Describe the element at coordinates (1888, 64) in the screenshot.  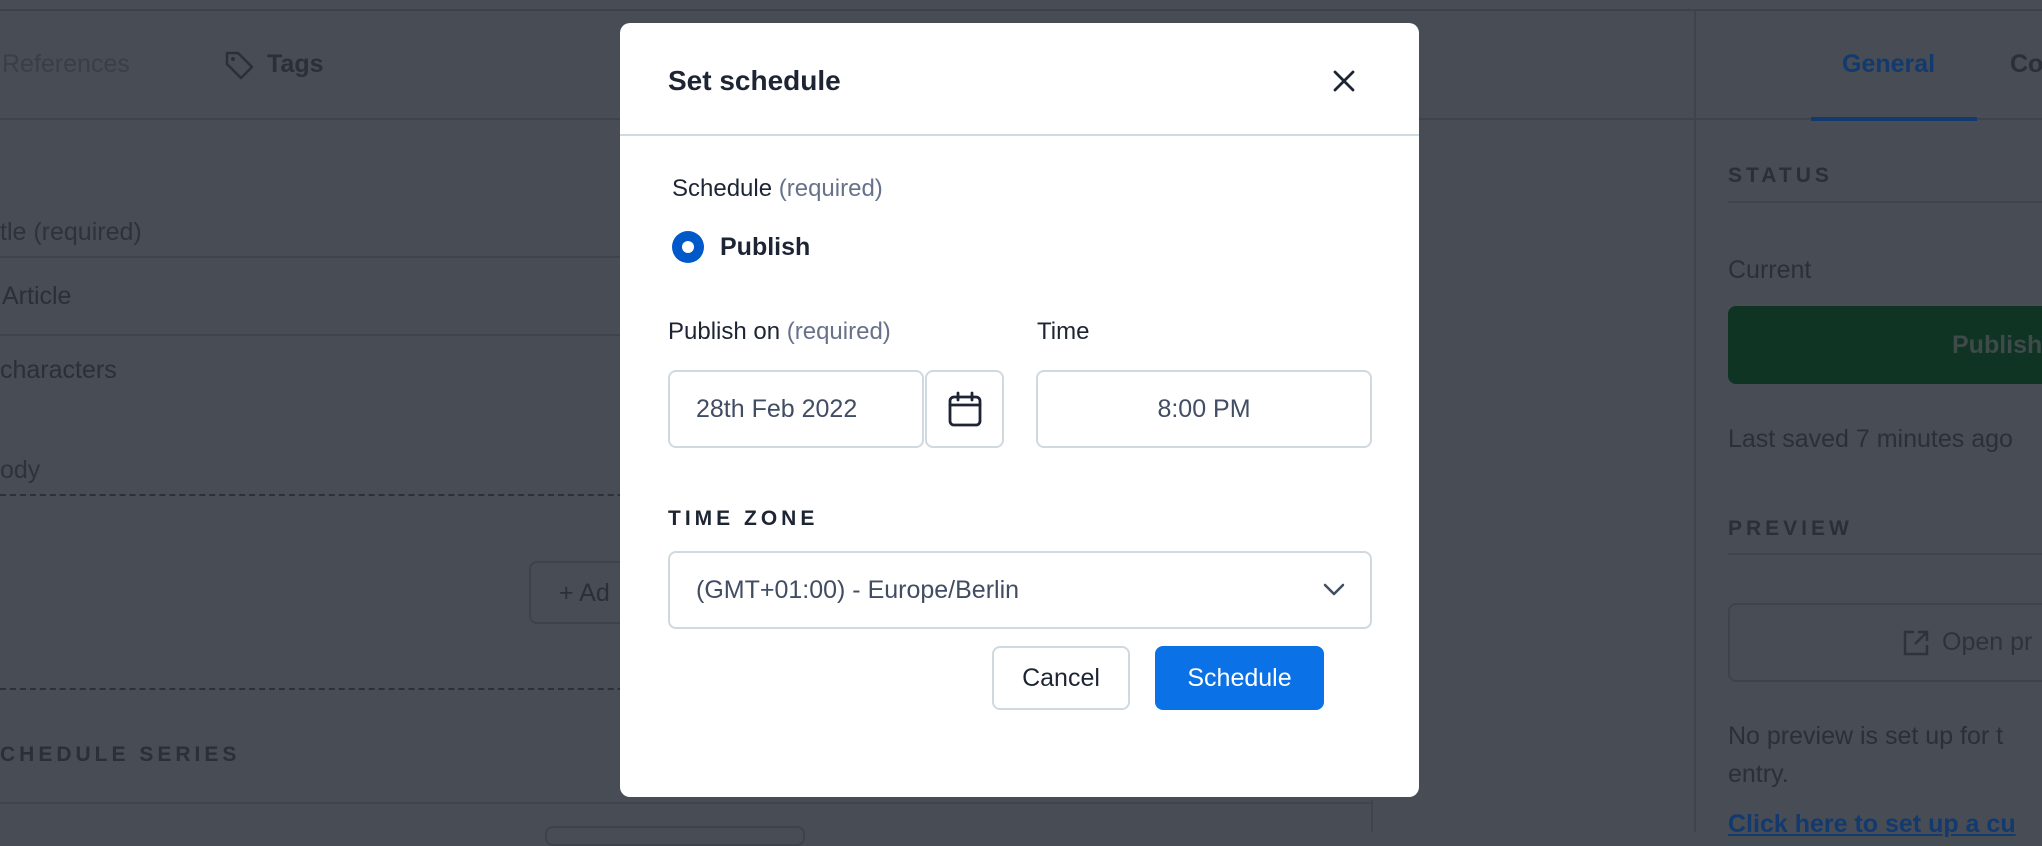
I see `sidebar-tab-general: General` at that location.